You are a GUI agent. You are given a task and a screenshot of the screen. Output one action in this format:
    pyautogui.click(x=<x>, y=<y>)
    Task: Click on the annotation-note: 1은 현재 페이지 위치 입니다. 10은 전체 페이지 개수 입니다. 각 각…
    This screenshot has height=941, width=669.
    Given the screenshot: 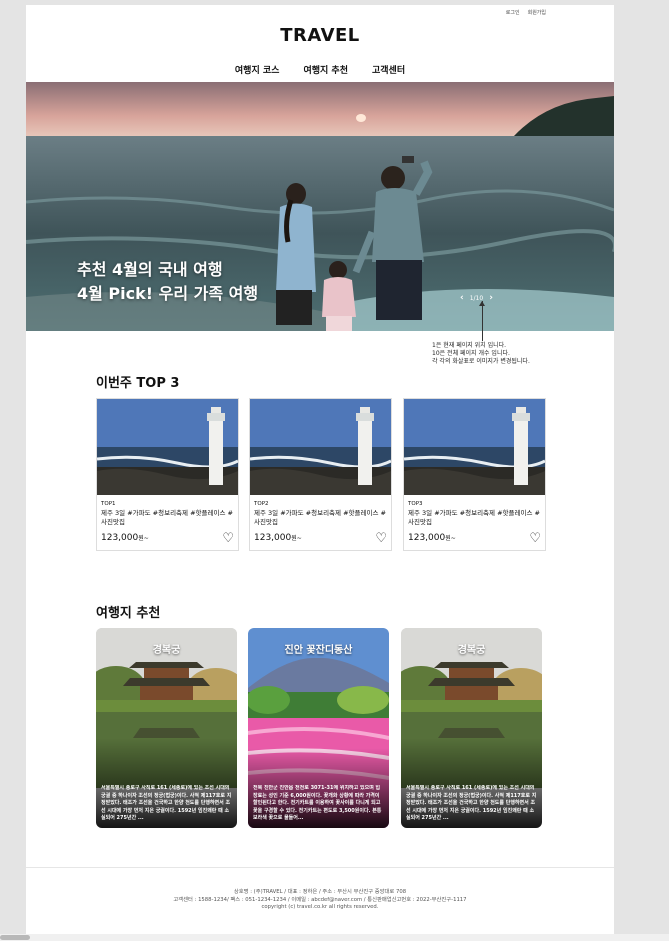 What is the action you would take?
    pyautogui.click(x=481, y=354)
    